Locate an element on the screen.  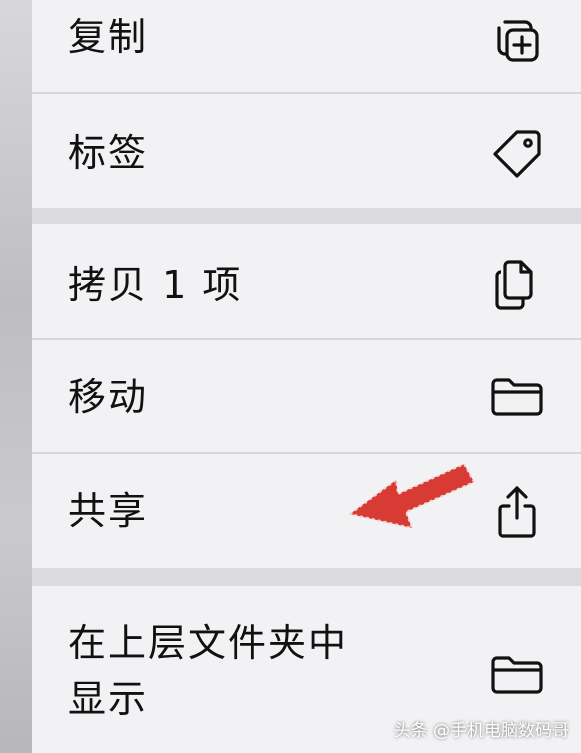
tag-icon is located at coordinates (517, 154).